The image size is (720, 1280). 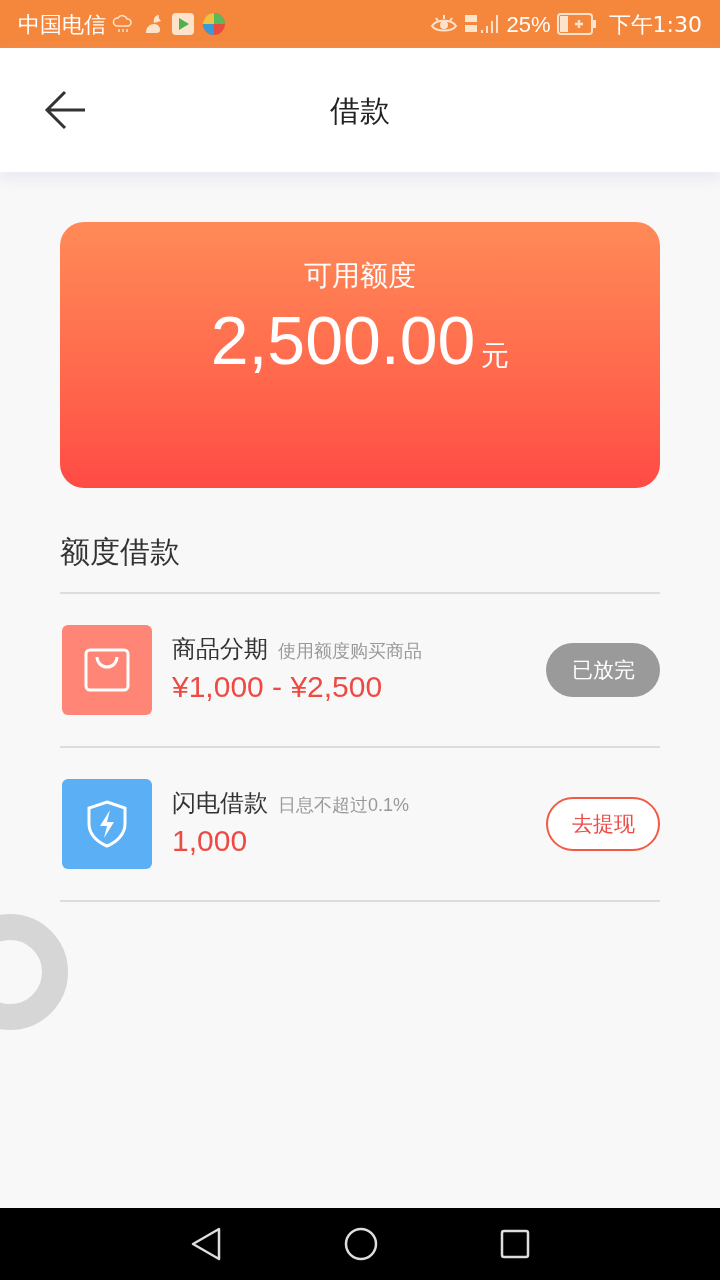 What do you see at coordinates (343, 340) in the screenshot?
I see `credit-amount: 2,500.00` at bounding box center [343, 340].